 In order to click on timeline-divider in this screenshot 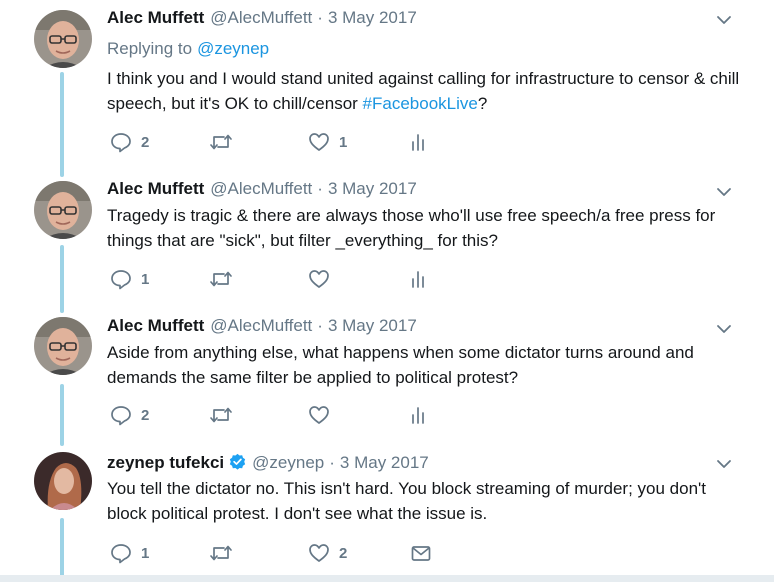, I will do `click(387, 578)`.